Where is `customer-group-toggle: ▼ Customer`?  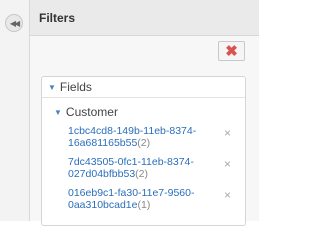
customer-group-toggle: ▼ Customer is located at coordinates (86, 112).